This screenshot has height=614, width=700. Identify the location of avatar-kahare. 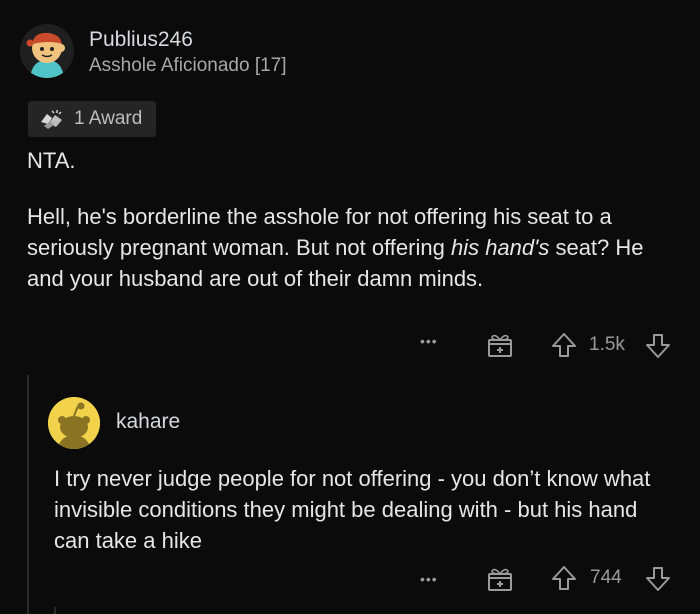
(74, 423).